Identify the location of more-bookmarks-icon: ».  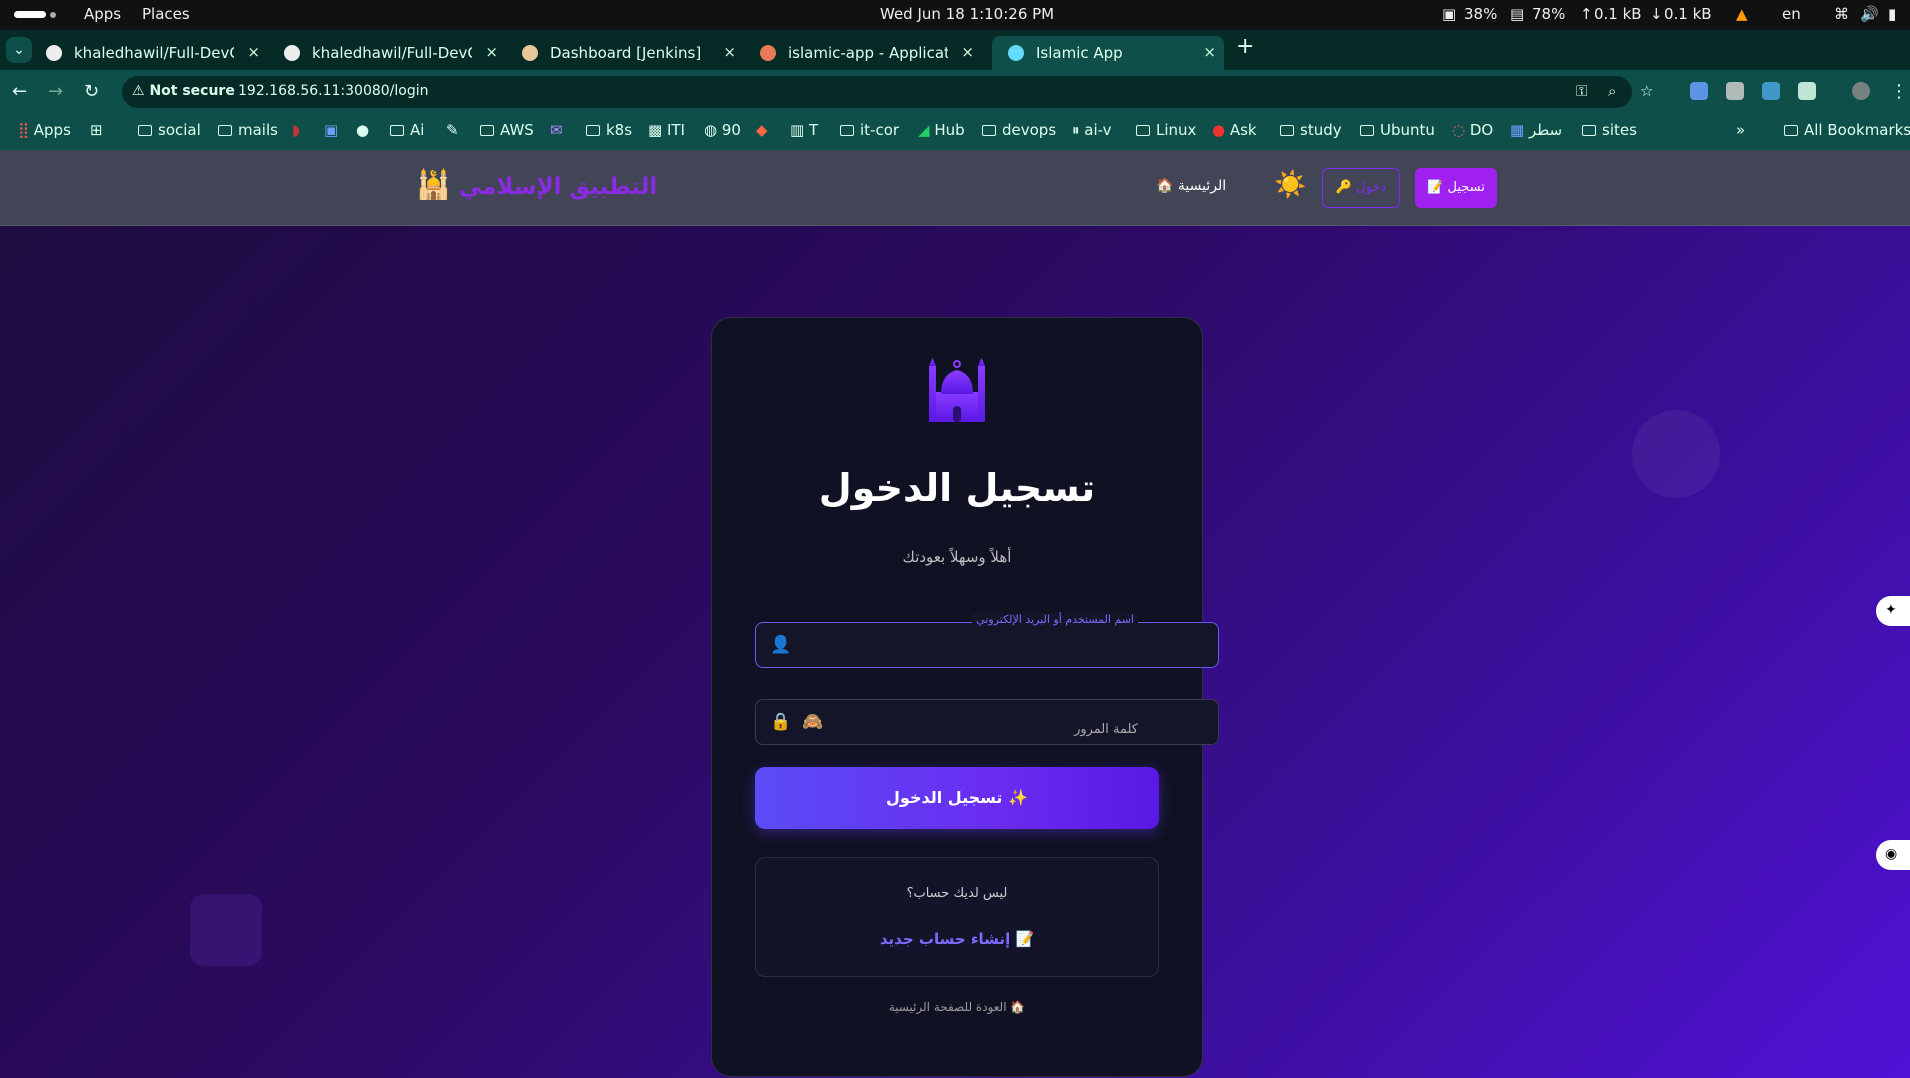
(1740, 130).